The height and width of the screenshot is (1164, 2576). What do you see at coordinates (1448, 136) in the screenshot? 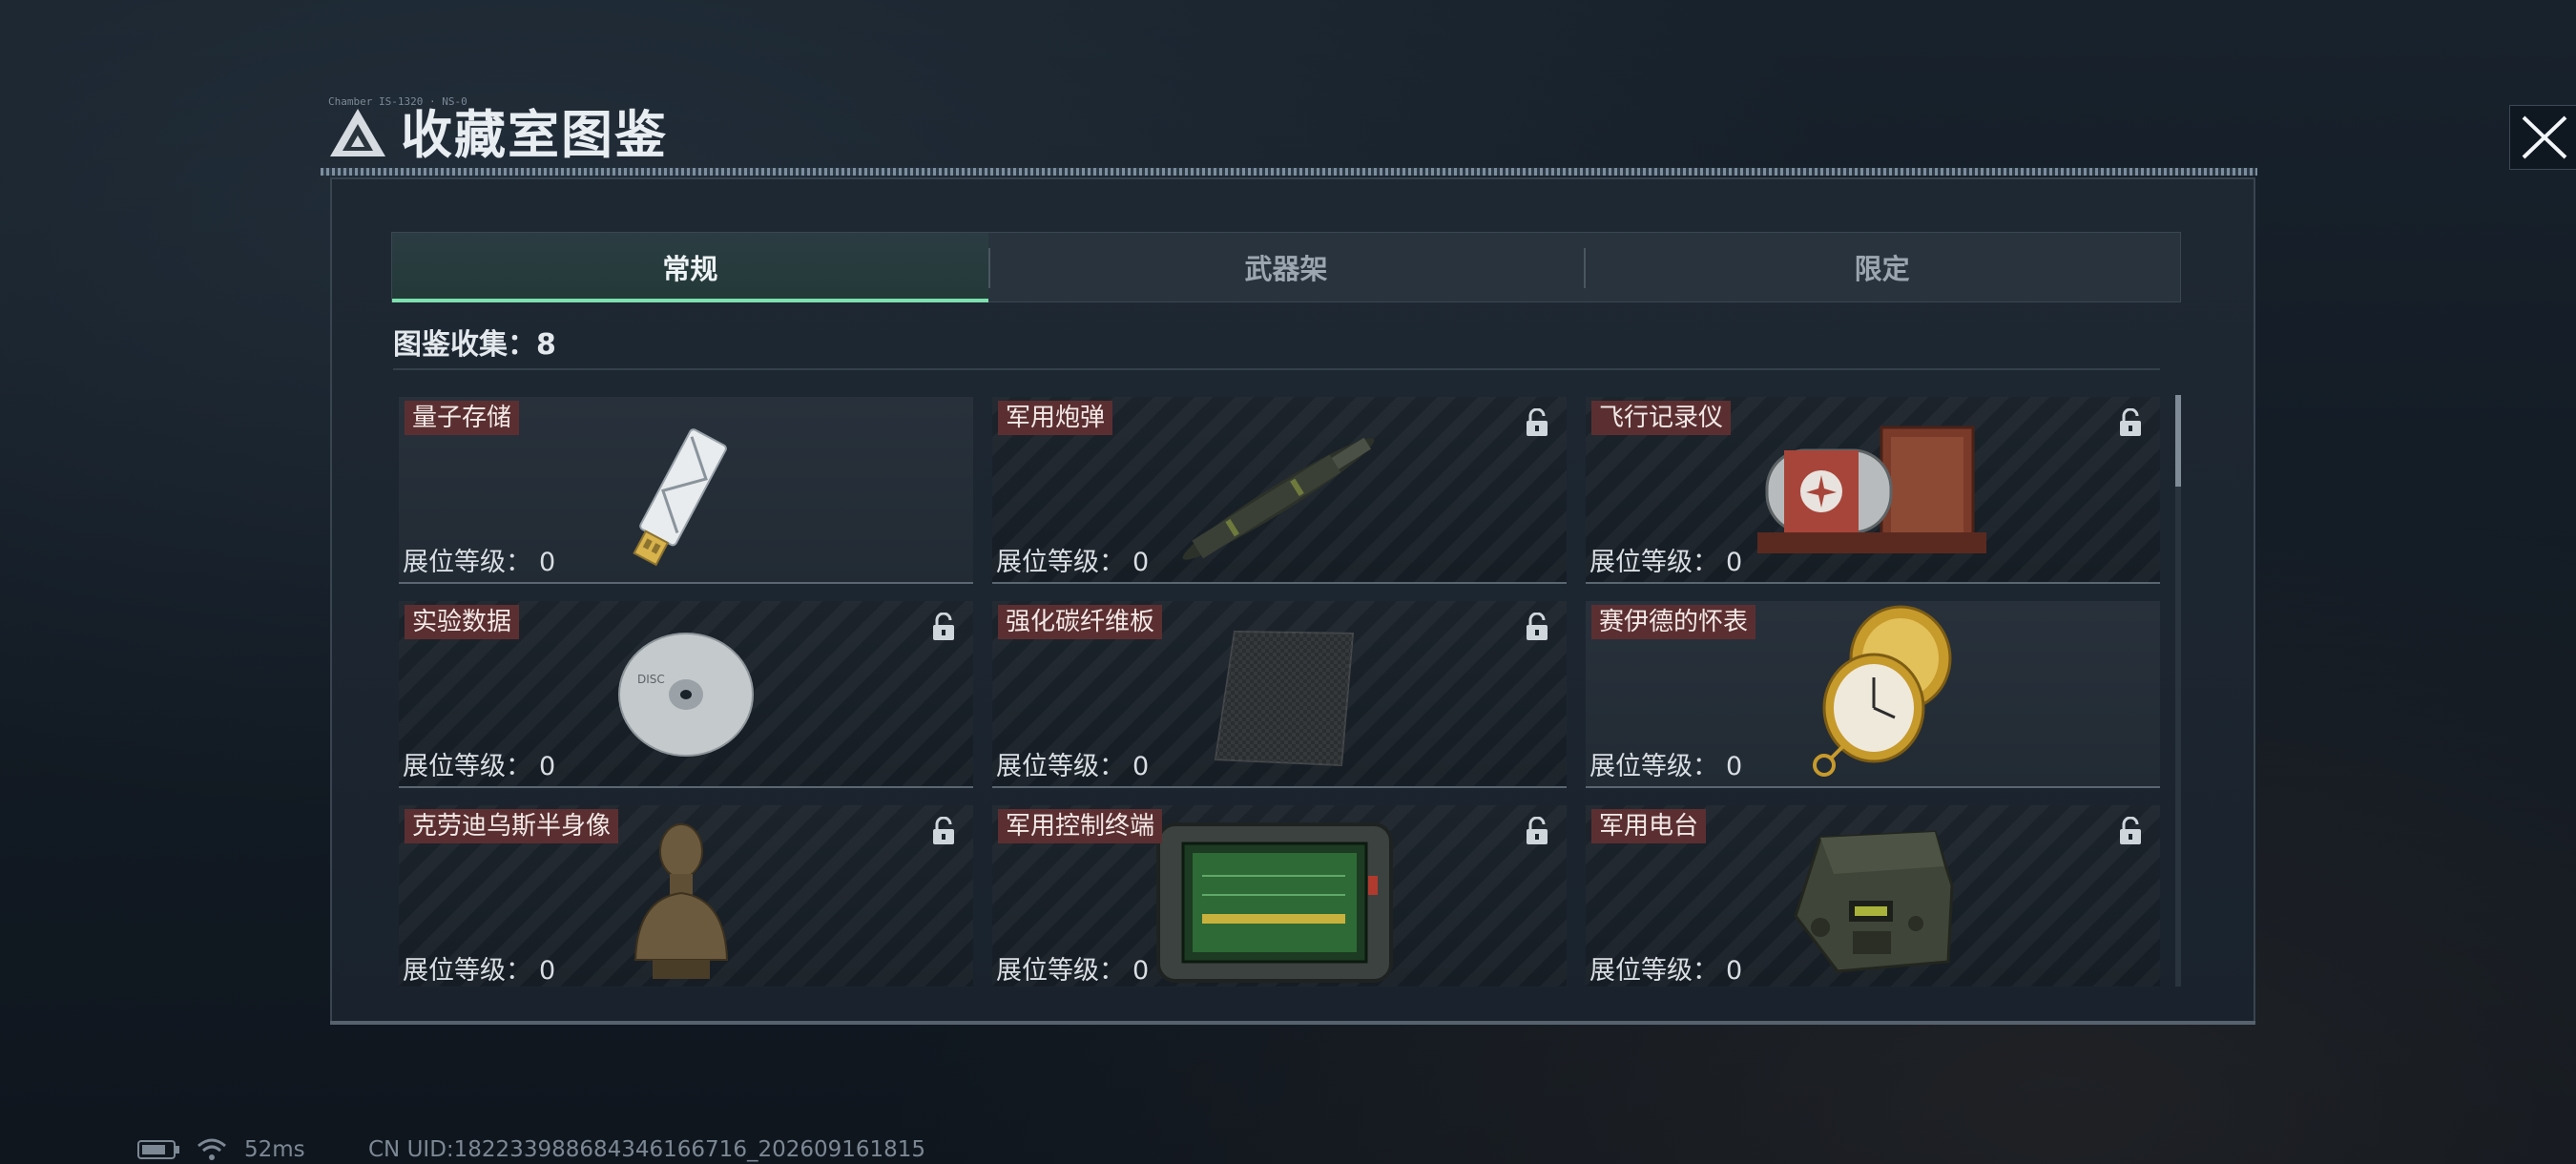
I see `title-bar: Chamber IS-1320 · NS-0 收藏室图鉴` at bounding box center [1448, 136].